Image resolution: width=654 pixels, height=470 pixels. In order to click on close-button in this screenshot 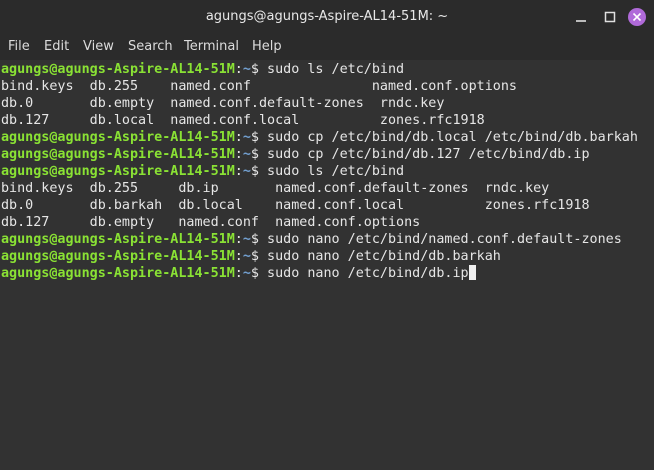, I will do `click(637, 17)`.